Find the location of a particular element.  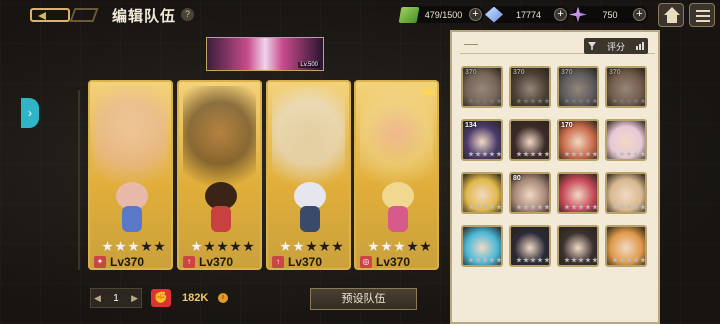

next-team-button: ▶ is located at coordinates (134, 298).